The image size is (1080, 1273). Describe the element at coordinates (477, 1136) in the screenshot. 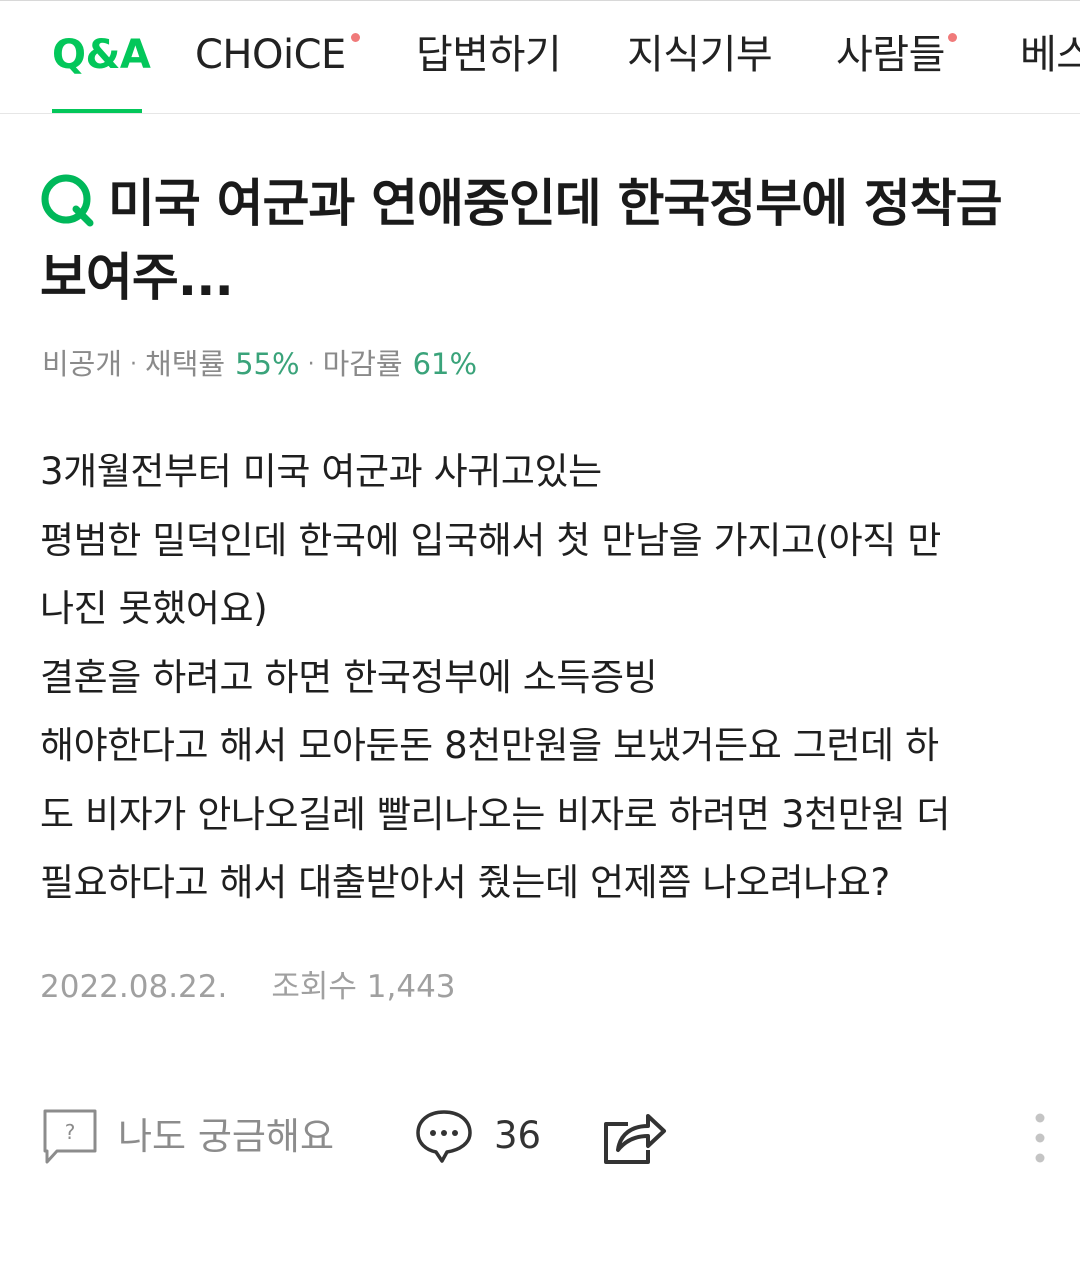

I see `comment-button: 36` at that location.